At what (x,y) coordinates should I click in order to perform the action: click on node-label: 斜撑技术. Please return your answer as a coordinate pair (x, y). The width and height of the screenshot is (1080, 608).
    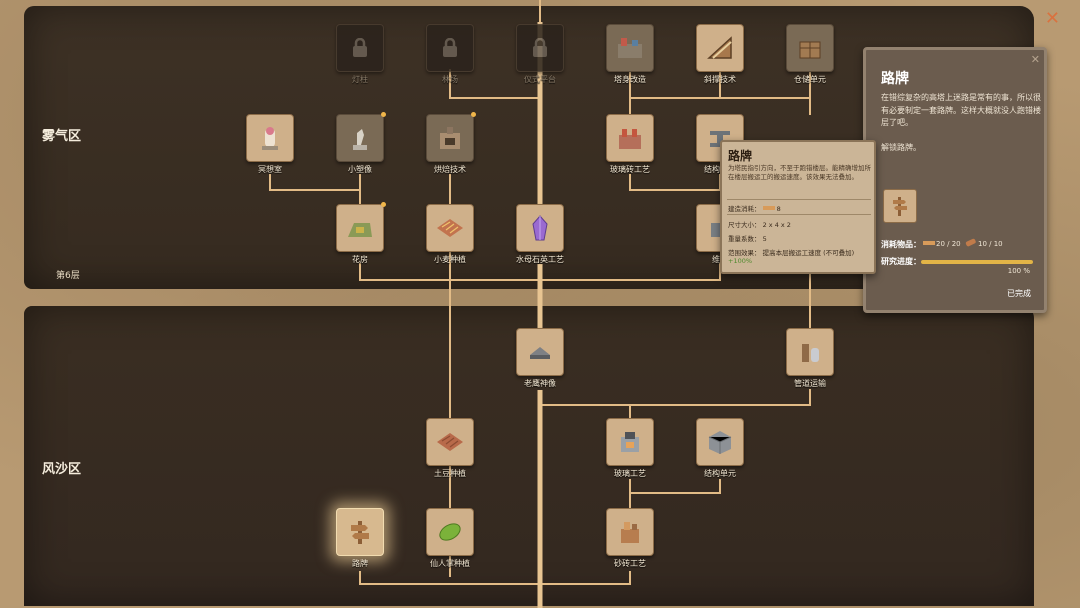
    Looking at the image, I should click on (720, 79).